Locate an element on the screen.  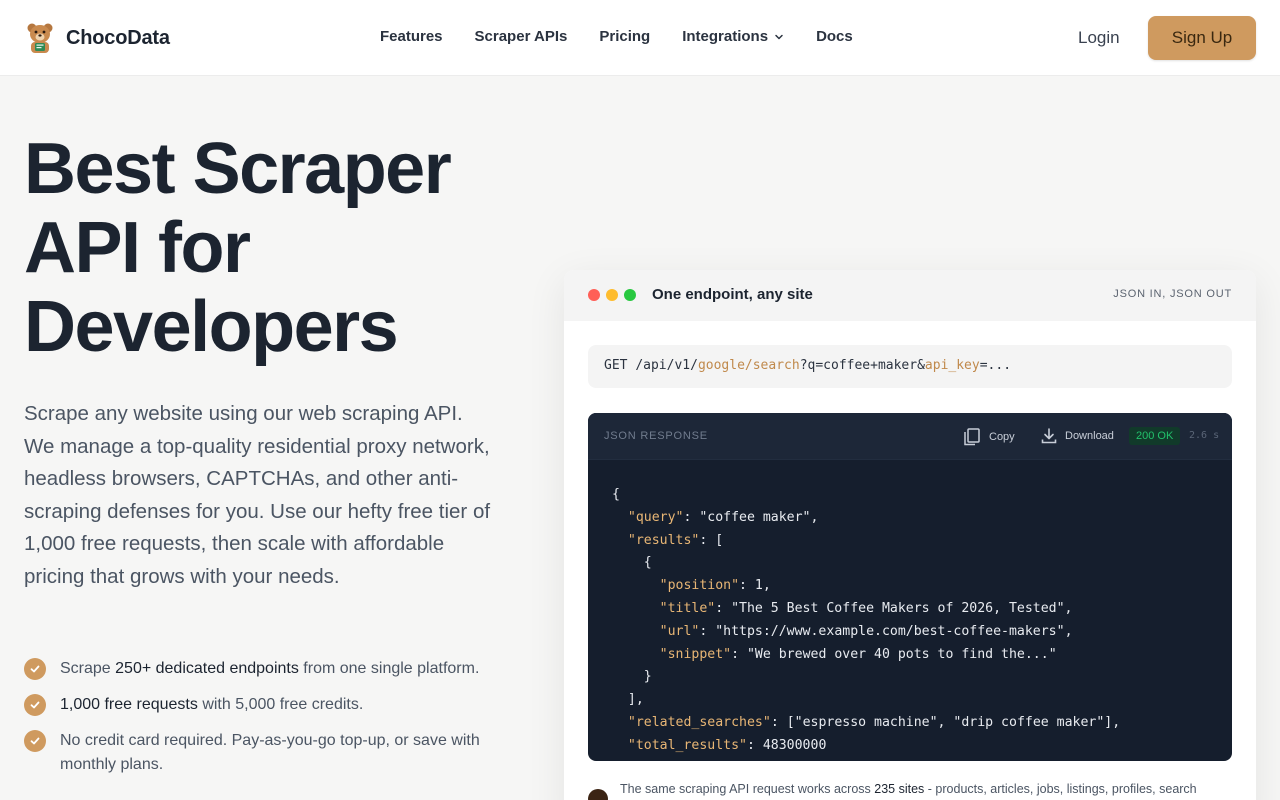
nav-item-docs: Docs is located at coordinates (834, 36).